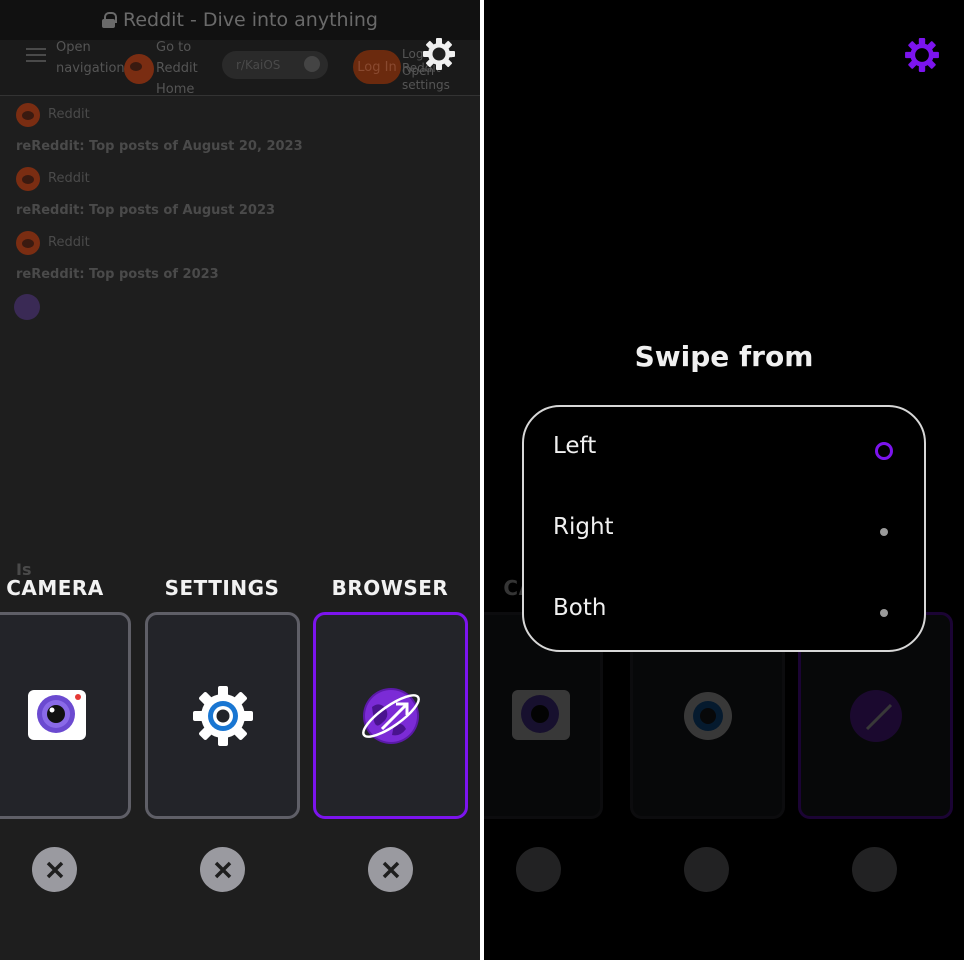  What do you see at coordinates (159, 146) in the screenshot?
I see `feed-title: reReddit: Top posts of August 20, 2023` at bounding box center [159, 146].